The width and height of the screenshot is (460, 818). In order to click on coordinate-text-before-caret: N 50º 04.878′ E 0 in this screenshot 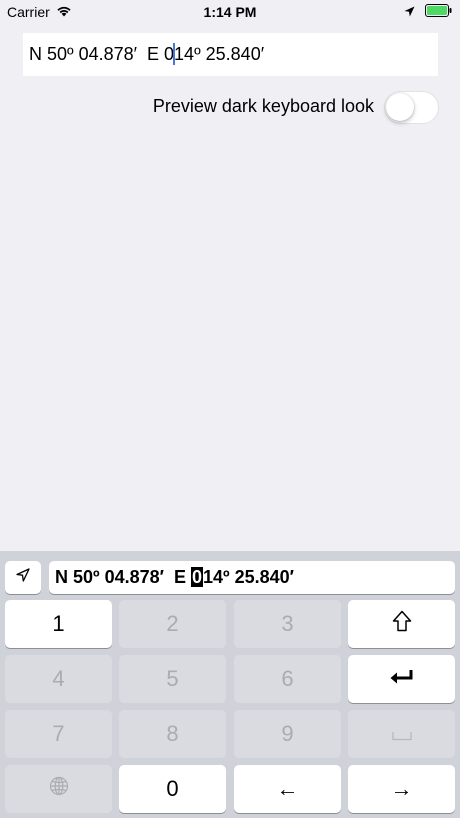, I will do `click(102, 54)`.